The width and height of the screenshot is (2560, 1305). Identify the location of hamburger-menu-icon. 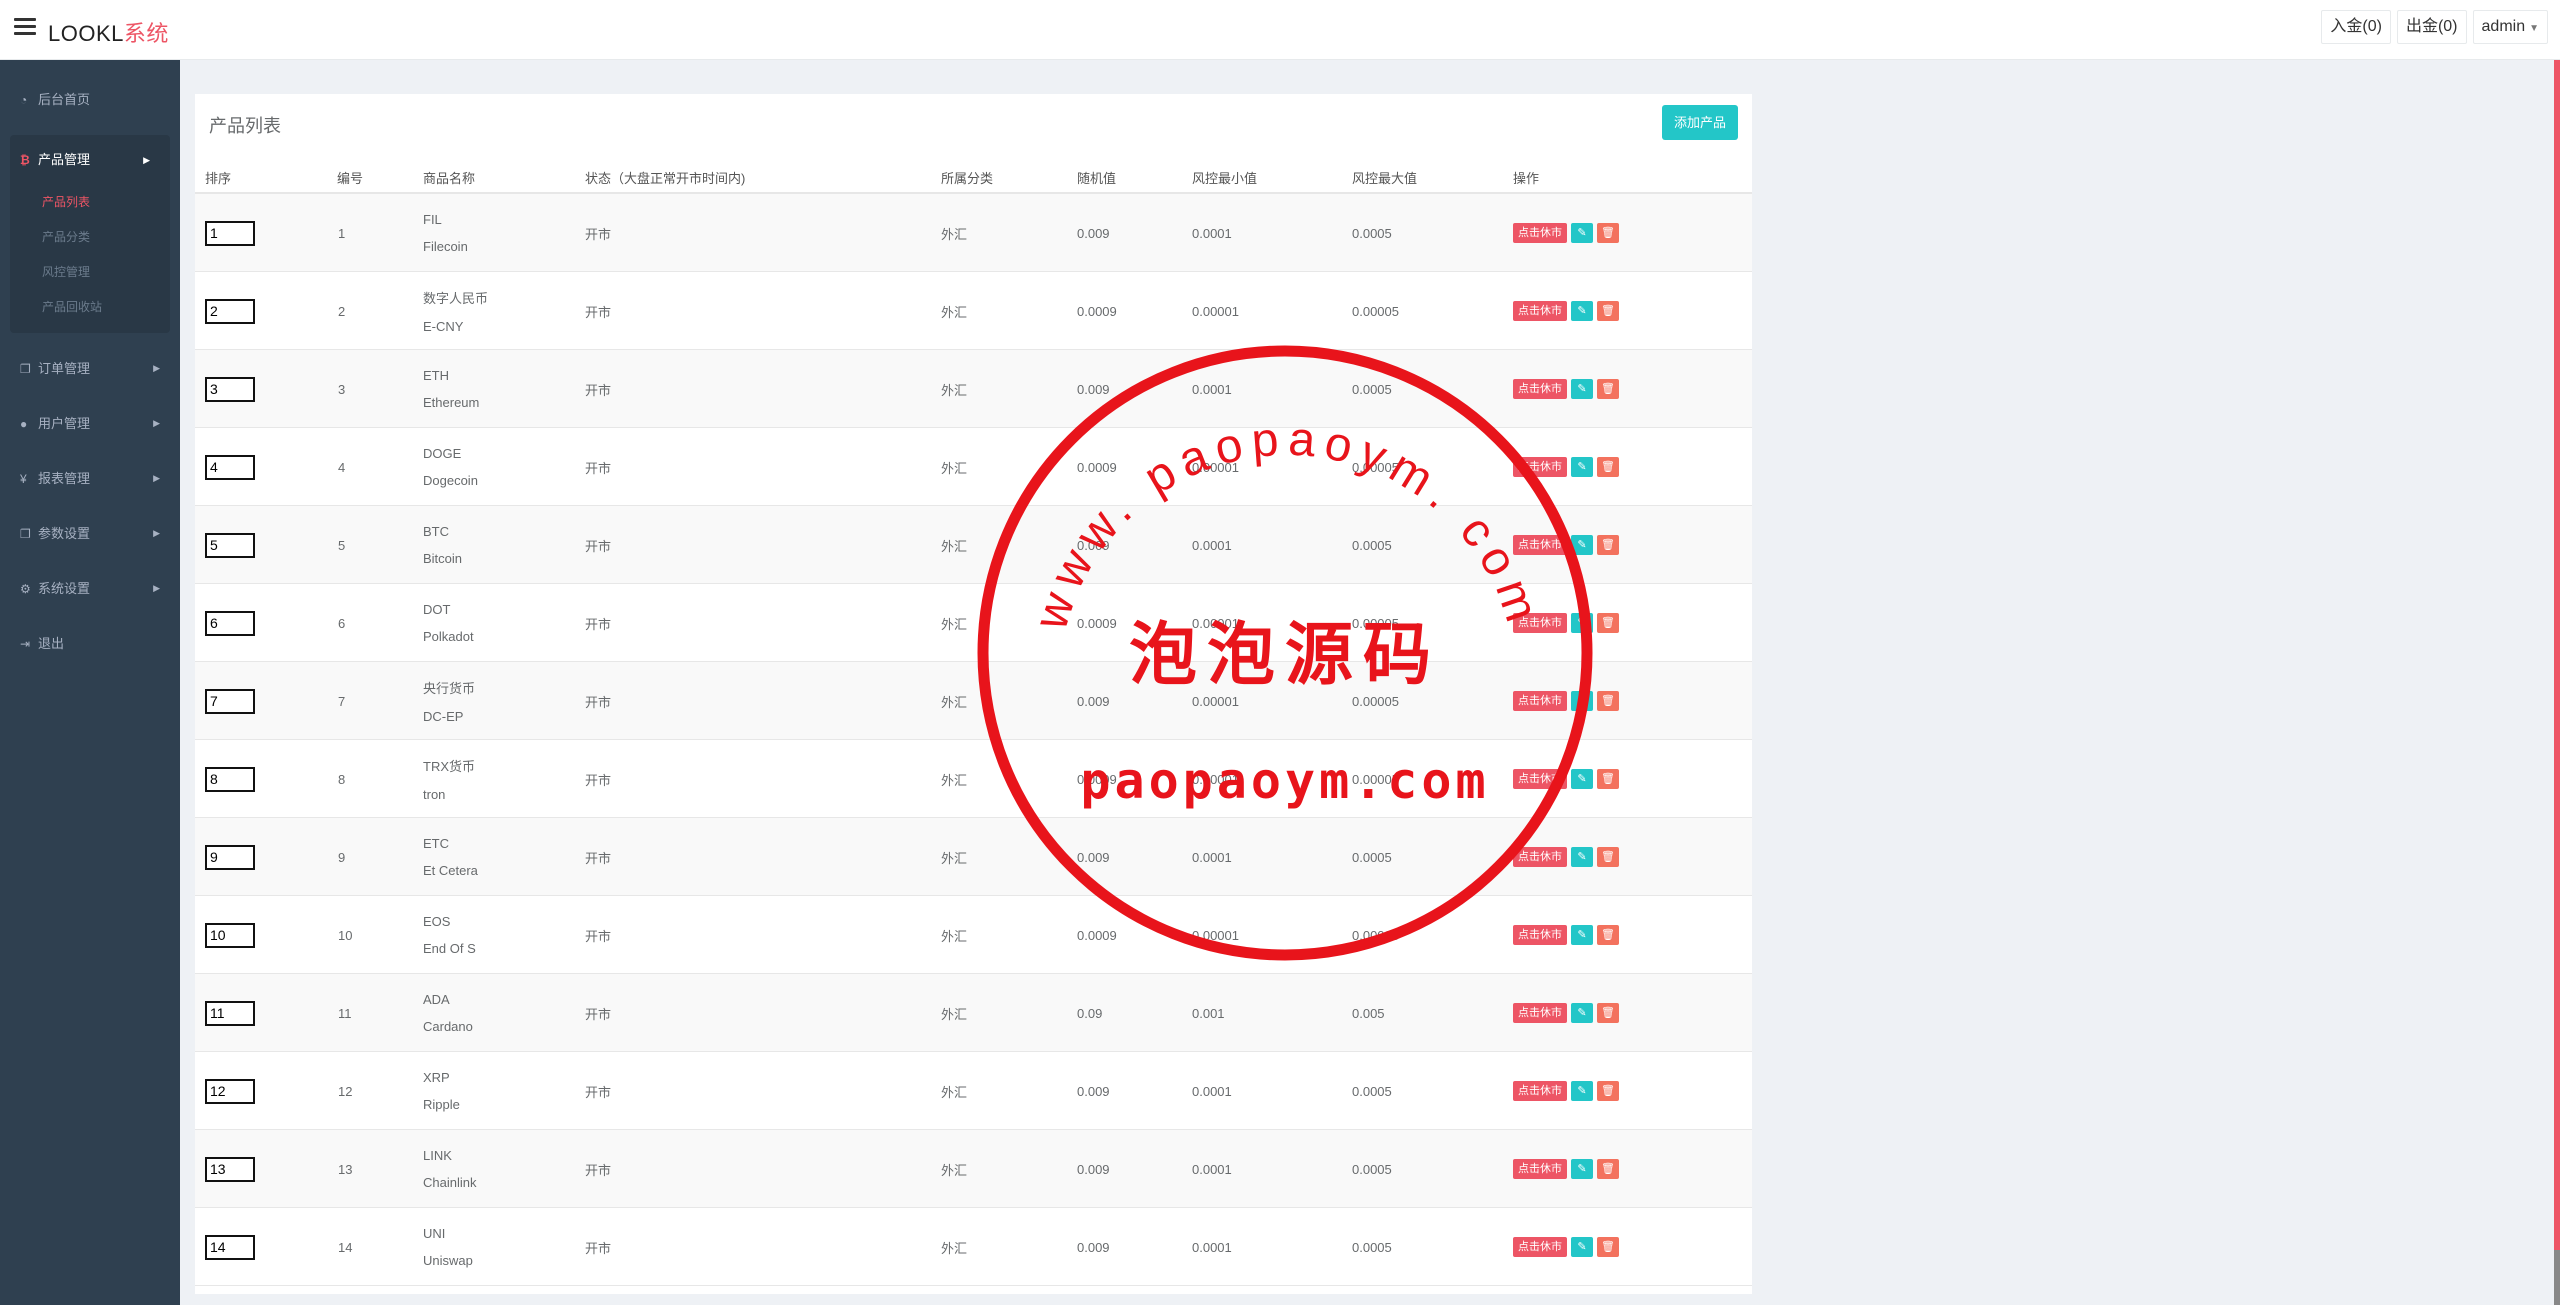
(25, 28).